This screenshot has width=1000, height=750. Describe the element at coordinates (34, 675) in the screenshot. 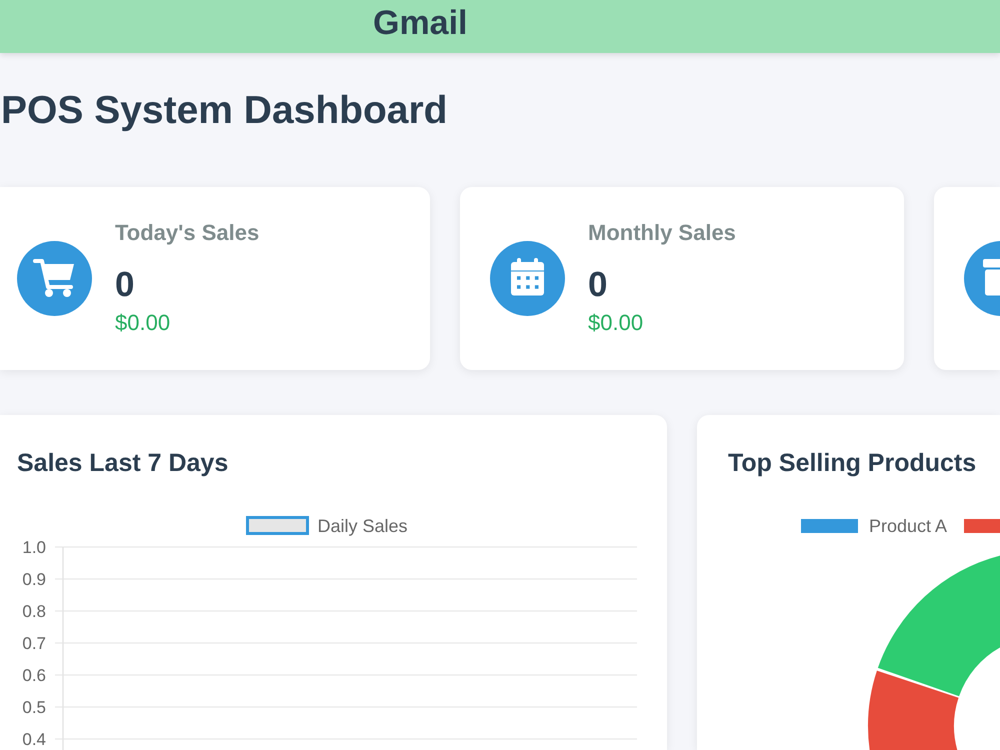

I see `y-tick-label: 0.6` at that location.